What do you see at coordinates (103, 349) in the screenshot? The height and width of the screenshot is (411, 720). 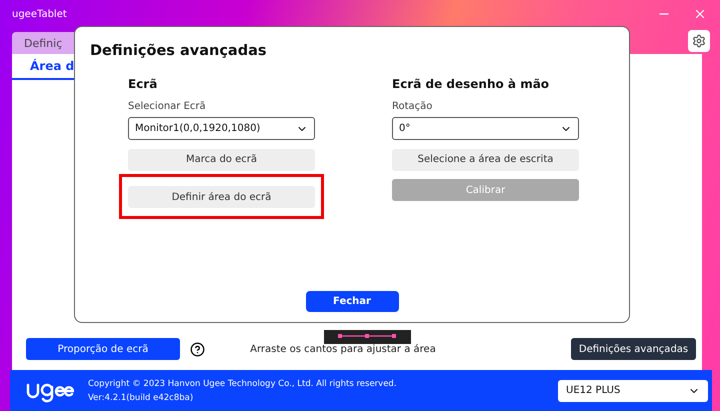 I see `screen-ratio-button: Proporção de ecrã` at bounding box center [103, 349].